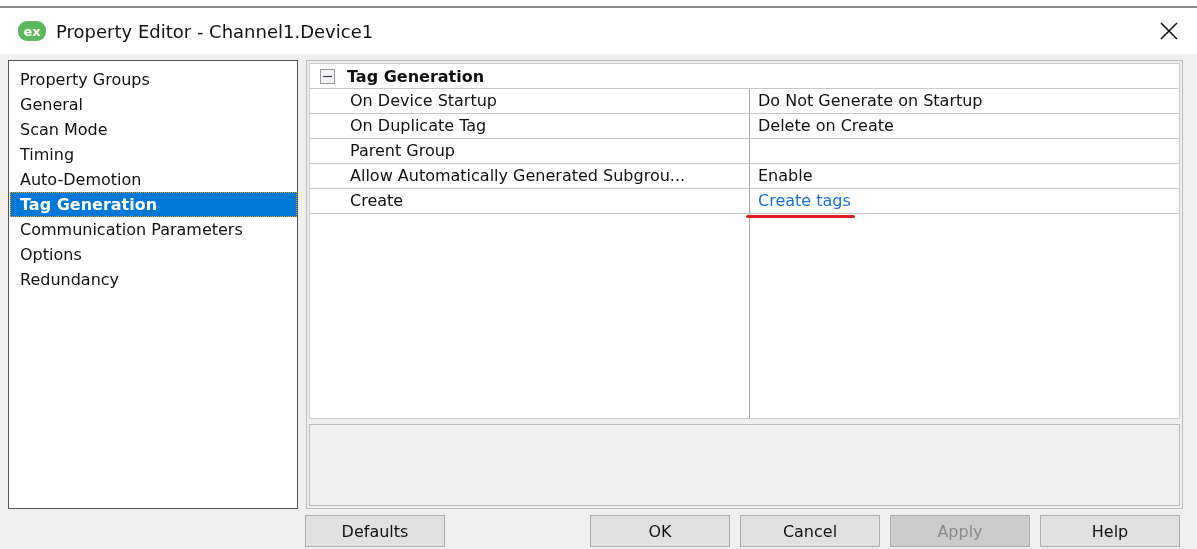 This screenshot has width=1197, height=549. Describe the element at coordinates (153, 129) in the screenshot. I see `sidebar-item: Scan Mode` at that location.